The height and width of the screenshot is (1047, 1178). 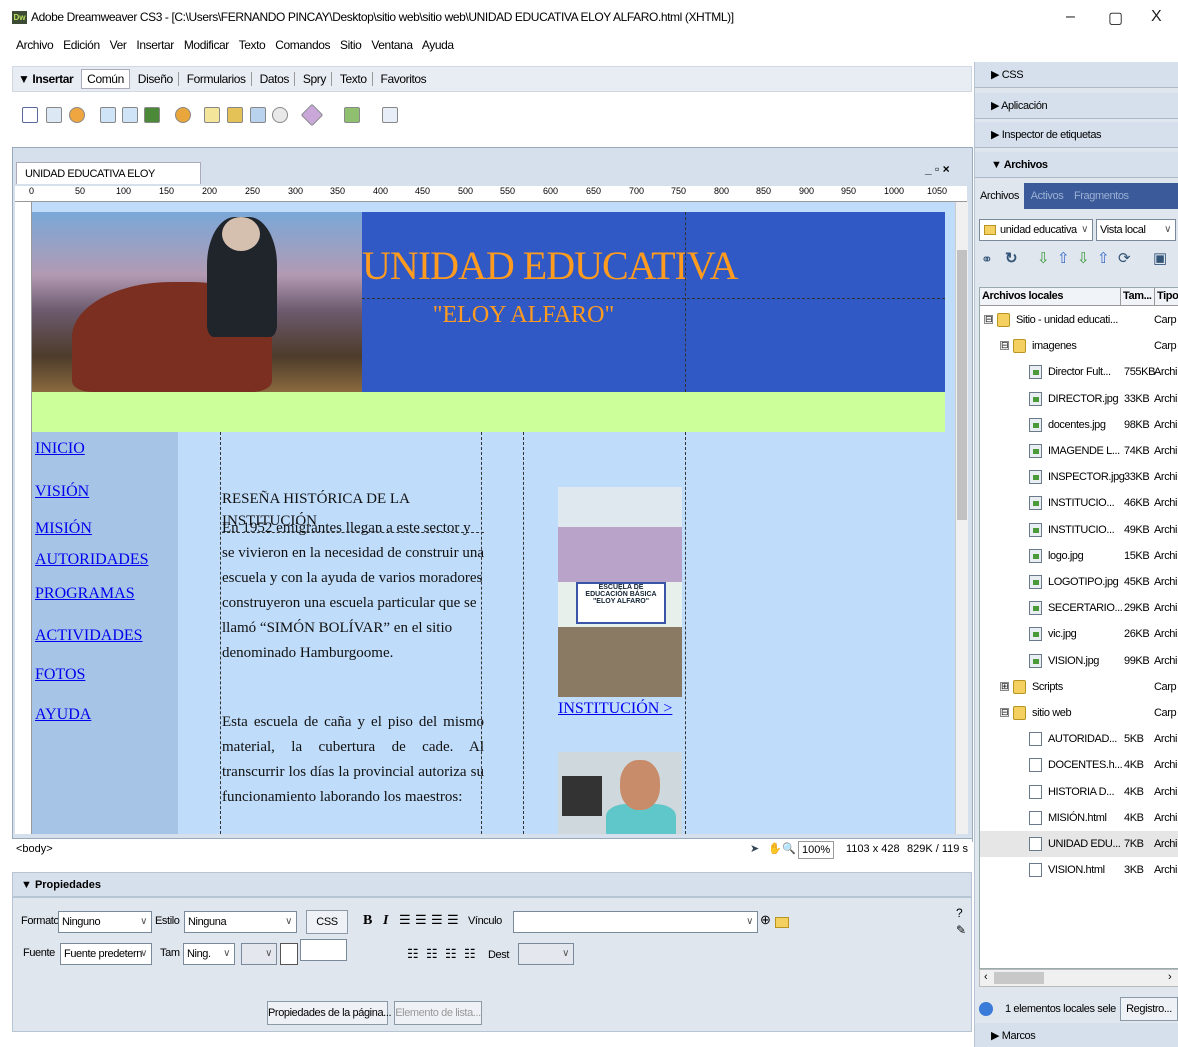 I want to click on browse-folder-icon, so click(x=782, y=922).